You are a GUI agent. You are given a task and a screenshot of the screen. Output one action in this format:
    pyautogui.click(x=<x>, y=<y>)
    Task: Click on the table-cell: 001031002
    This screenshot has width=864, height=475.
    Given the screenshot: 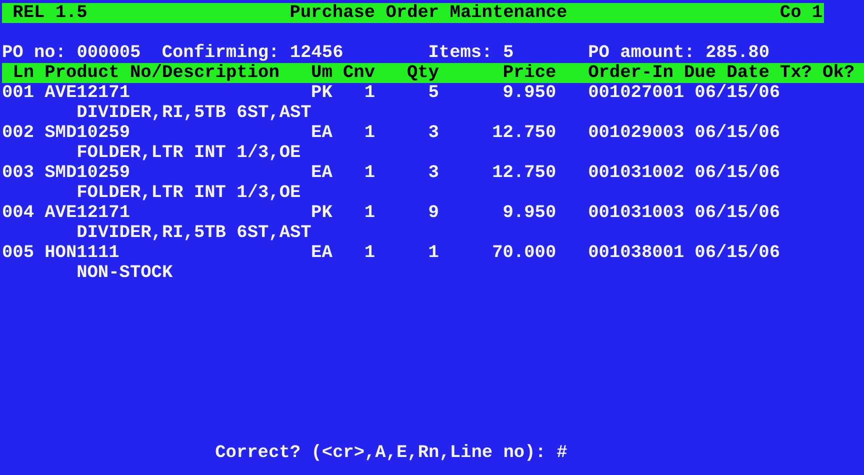 What is the action you would take?
    pyautogui.click(x=636, y=173)
    